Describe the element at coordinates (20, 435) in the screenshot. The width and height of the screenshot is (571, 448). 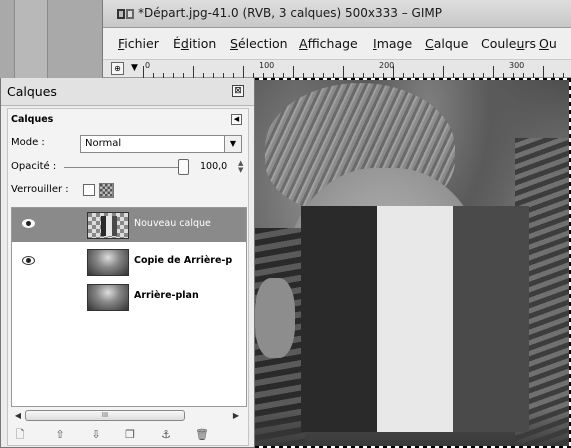
I see `new-layer-icon: 🗋` at that location.